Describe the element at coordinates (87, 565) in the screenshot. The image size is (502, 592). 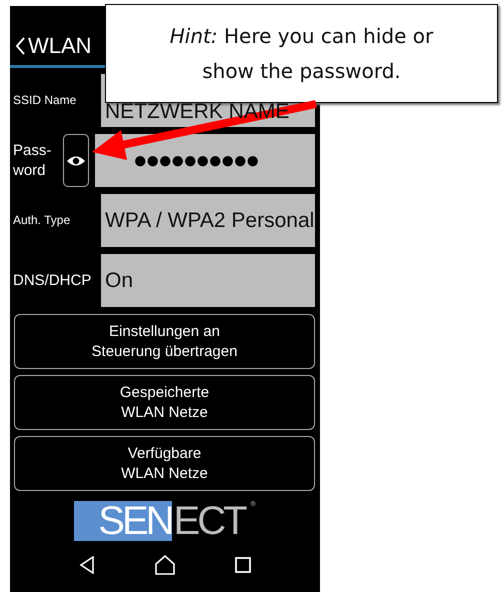
I see `back-icon` at that location.